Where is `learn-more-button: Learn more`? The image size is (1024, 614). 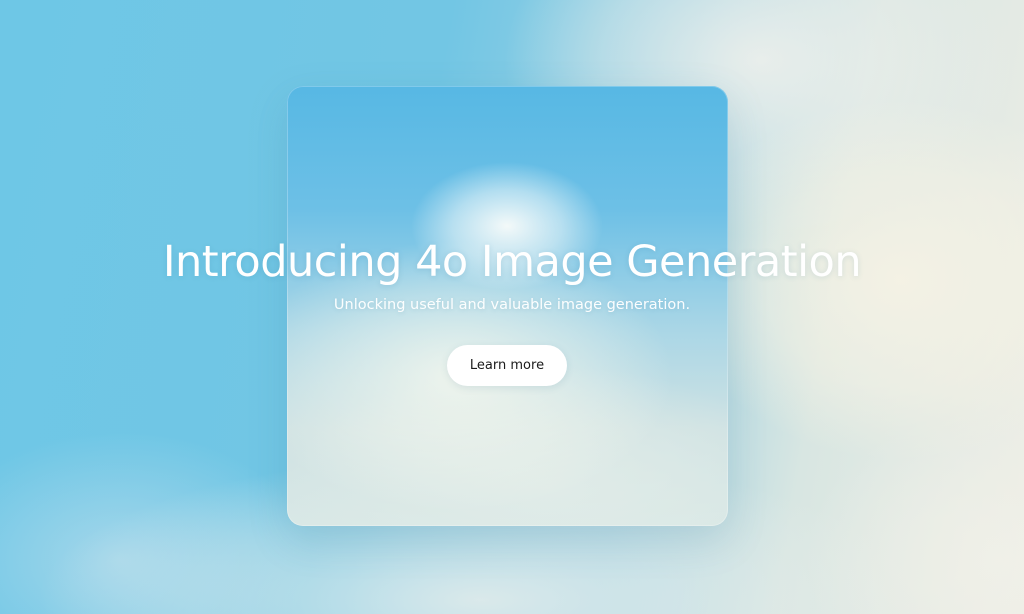
learn-more-button: Learn more is located at coordinates (507, 365).